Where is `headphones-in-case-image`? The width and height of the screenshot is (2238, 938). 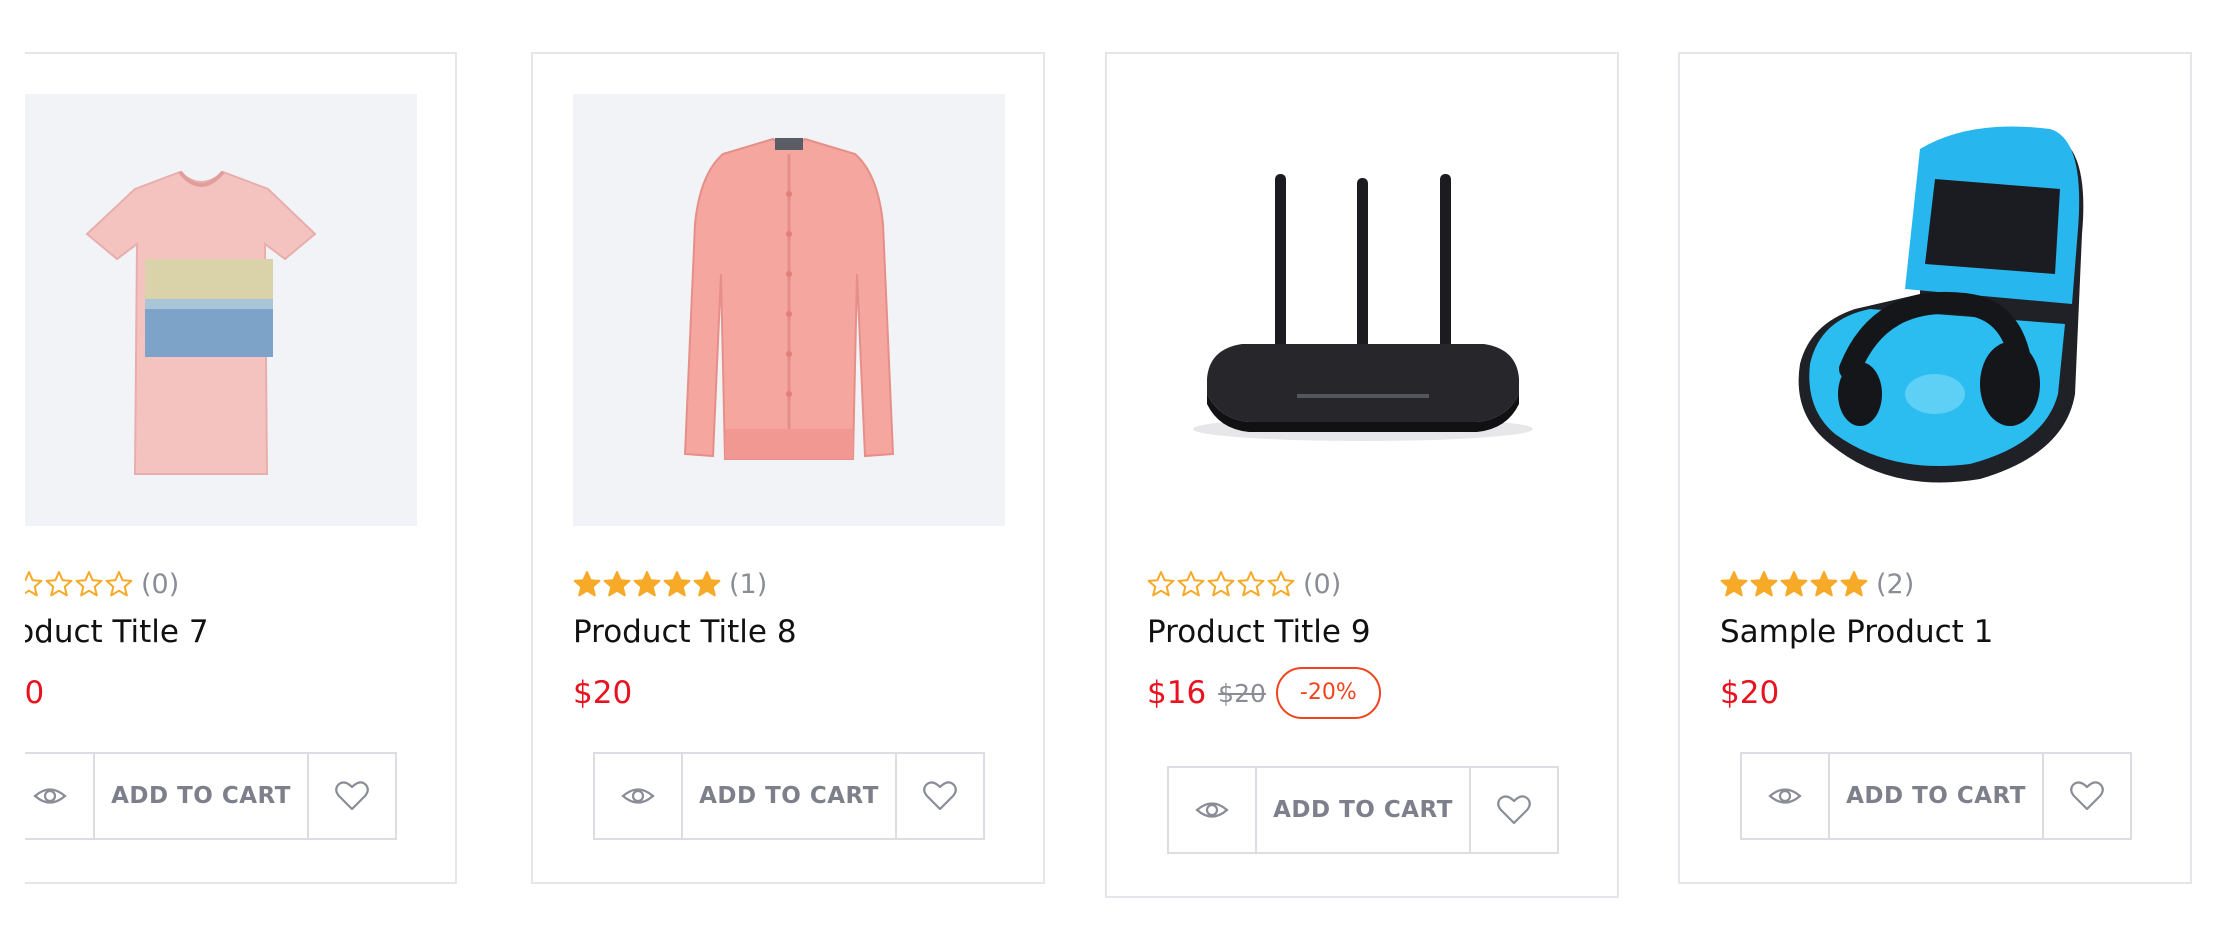 headphones-in-case-image is located at coordinates (1936, 310).